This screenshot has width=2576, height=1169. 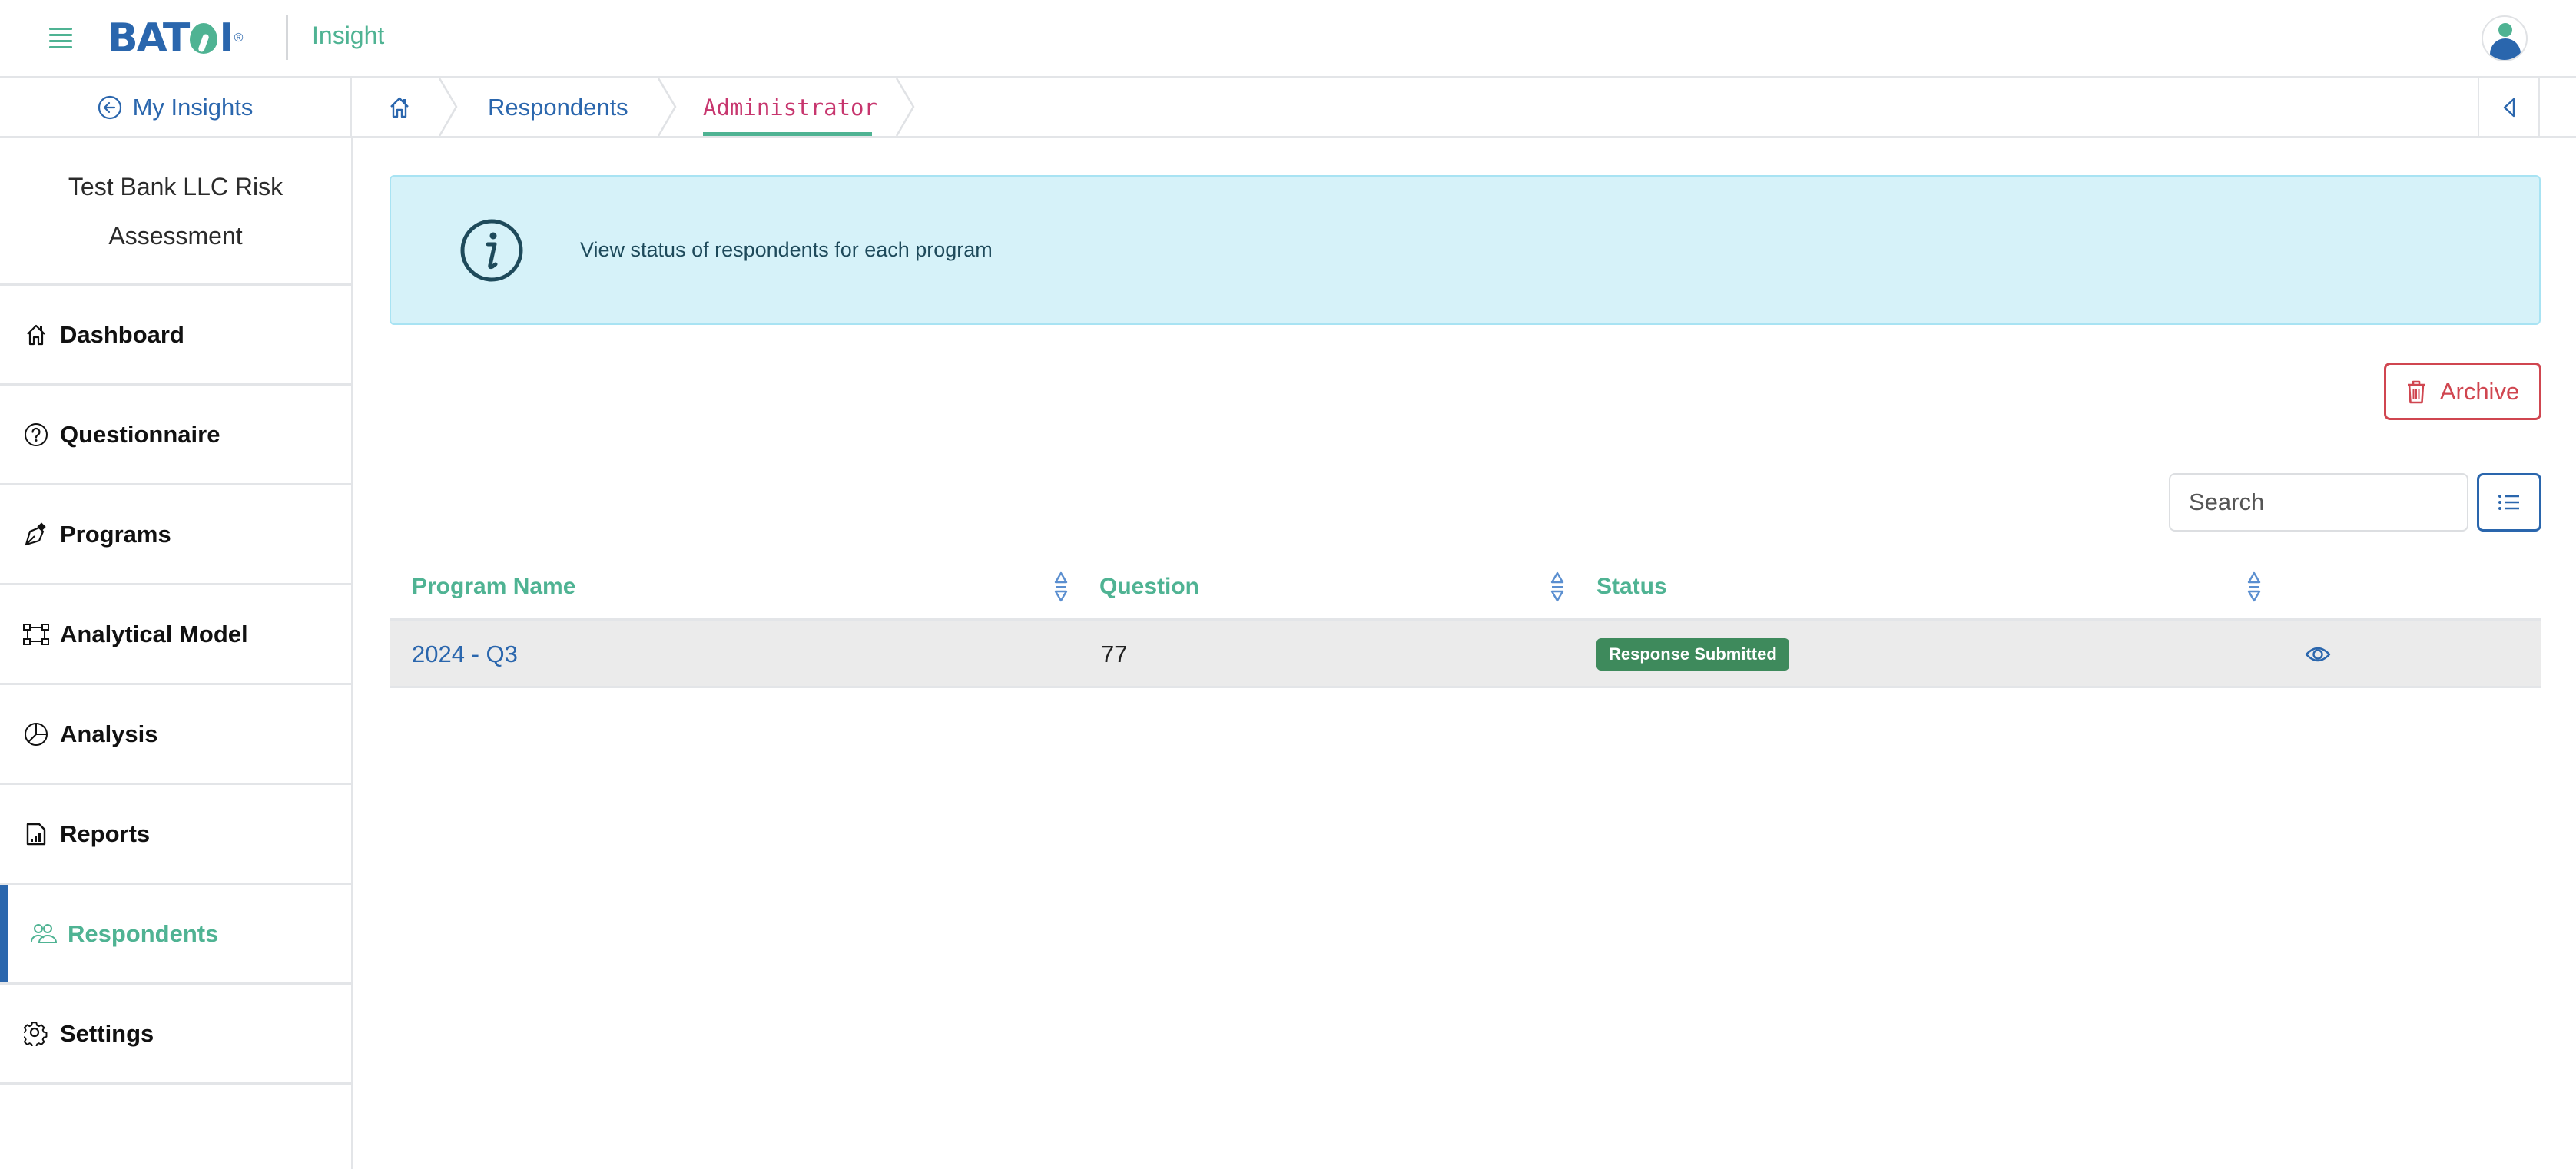 I want to click on archive-label: Archive, so click(x=2479, y=391).